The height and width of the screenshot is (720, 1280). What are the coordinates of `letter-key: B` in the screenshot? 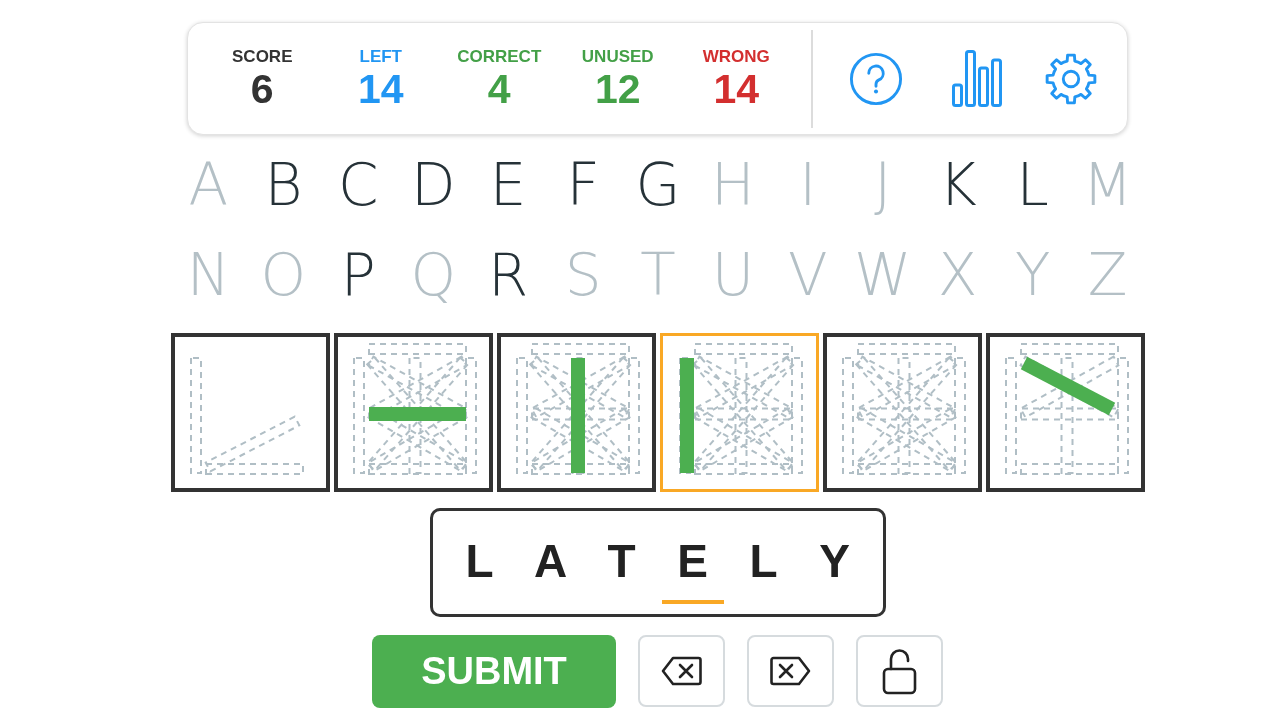 It's located at (283, 185).